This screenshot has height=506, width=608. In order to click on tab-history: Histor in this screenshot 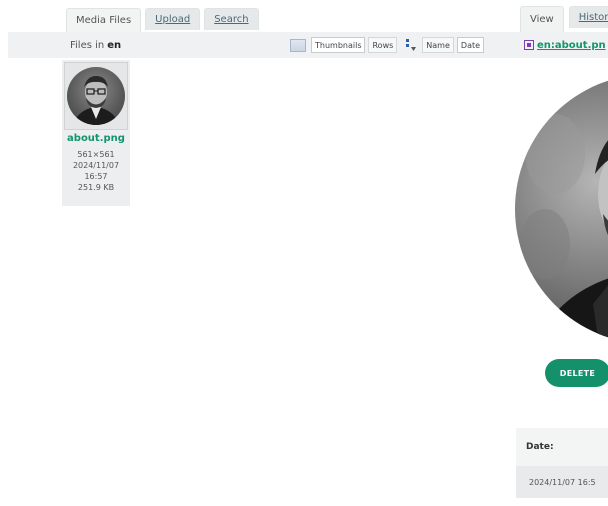, I will do `click(588, 17)`.